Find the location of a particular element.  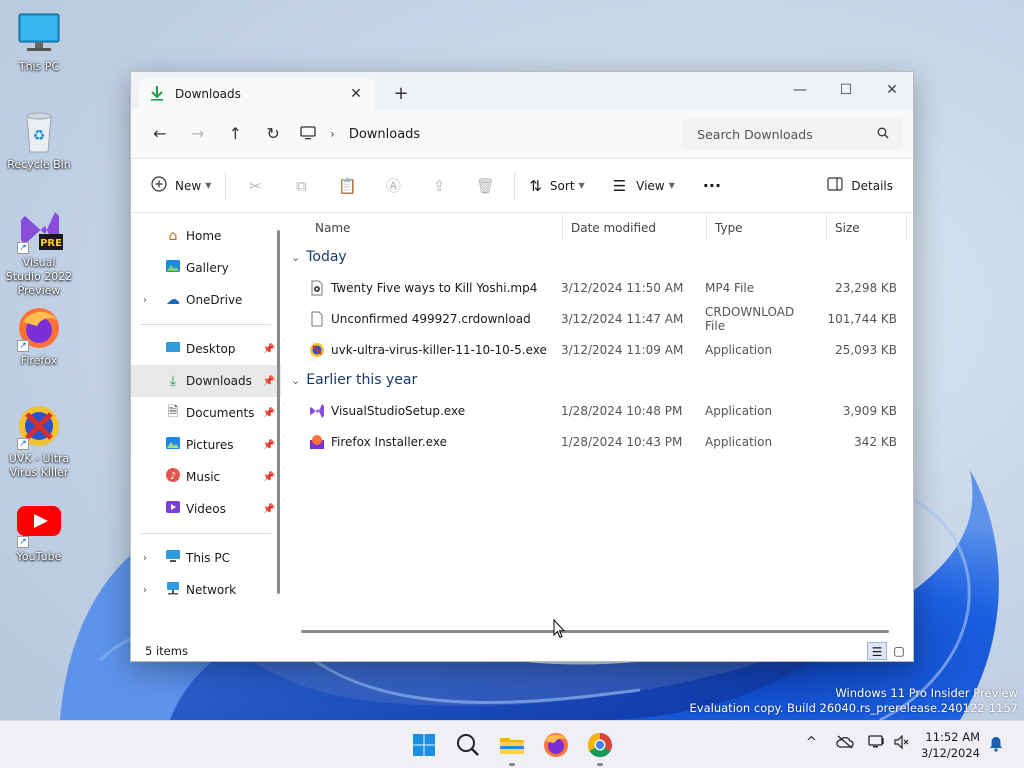

sort-icon: ⇅ is located at coordinates (535, 185).